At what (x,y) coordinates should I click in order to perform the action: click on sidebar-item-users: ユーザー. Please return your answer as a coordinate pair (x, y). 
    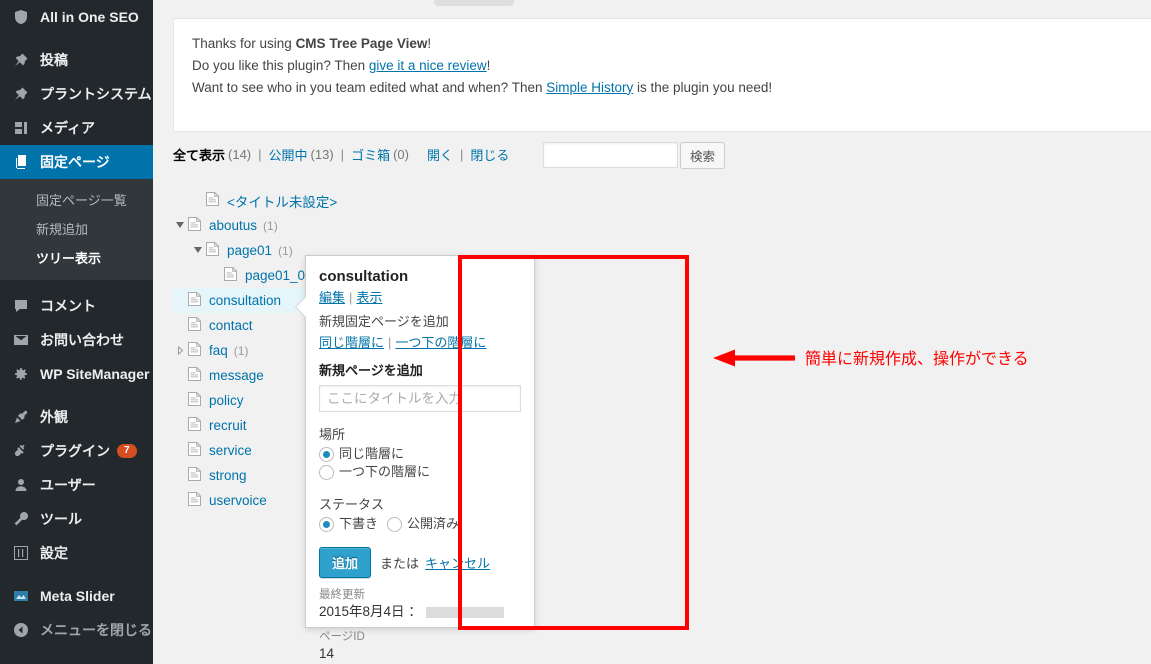
    Looking at the image, I should click on (76, 485).